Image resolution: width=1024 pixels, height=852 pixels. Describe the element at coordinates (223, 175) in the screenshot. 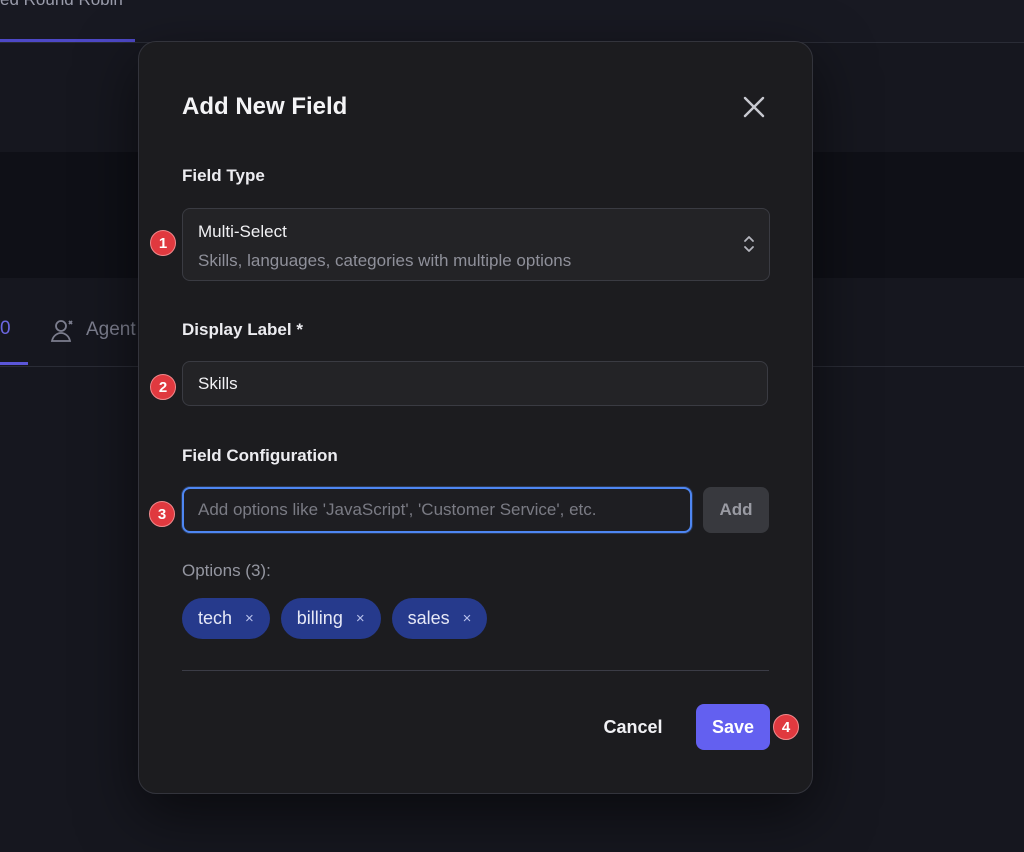

I see `field-type-label: Field Type` at that location.